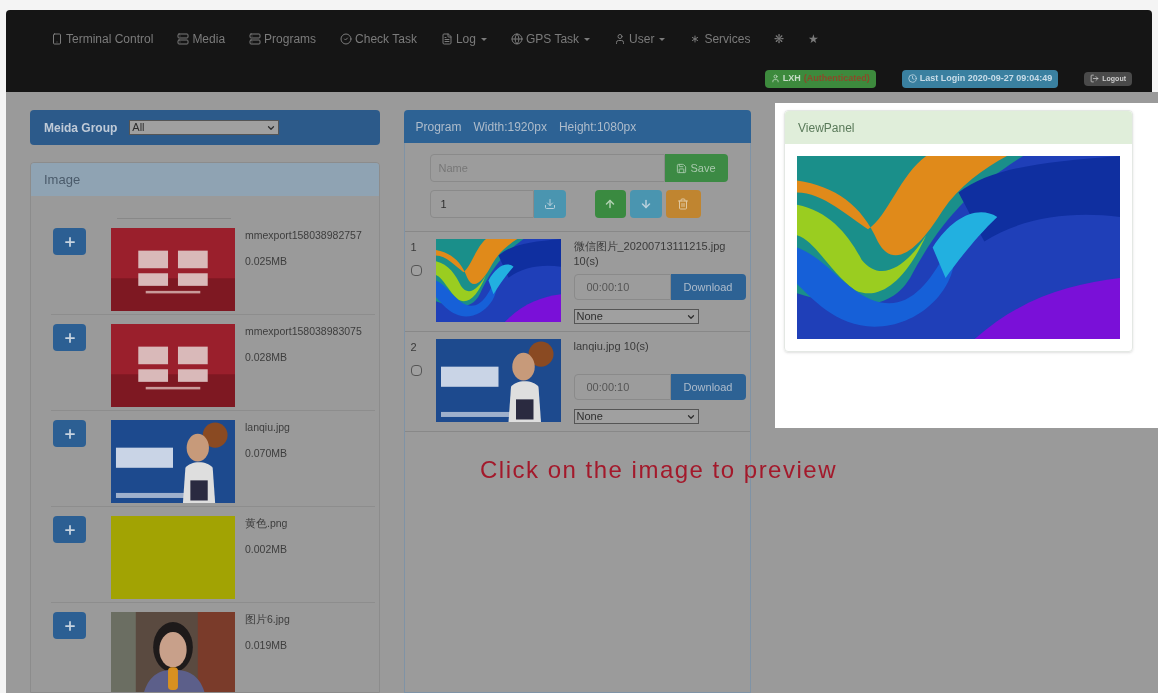 This screenshot has height=693, width=1158. What do you see at coordinates (267, 523) in the screenshot?
I see `file-name: 黄色.png` at bounding box center [267, 523].